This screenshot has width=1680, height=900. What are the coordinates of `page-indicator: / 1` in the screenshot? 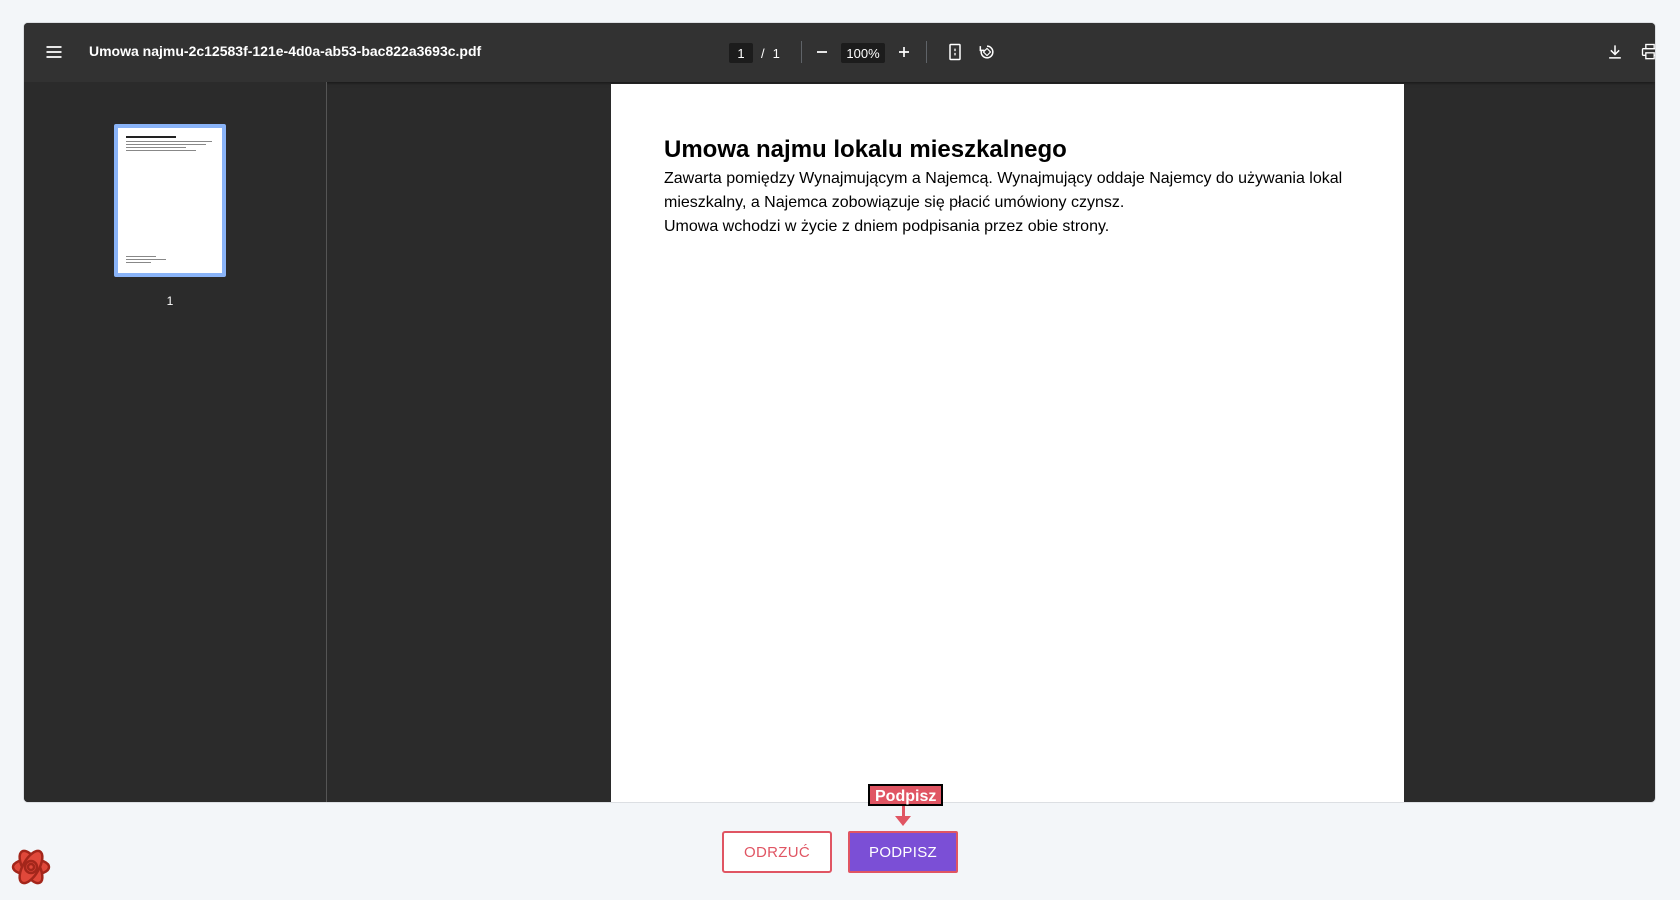 It's located at (754, 53).